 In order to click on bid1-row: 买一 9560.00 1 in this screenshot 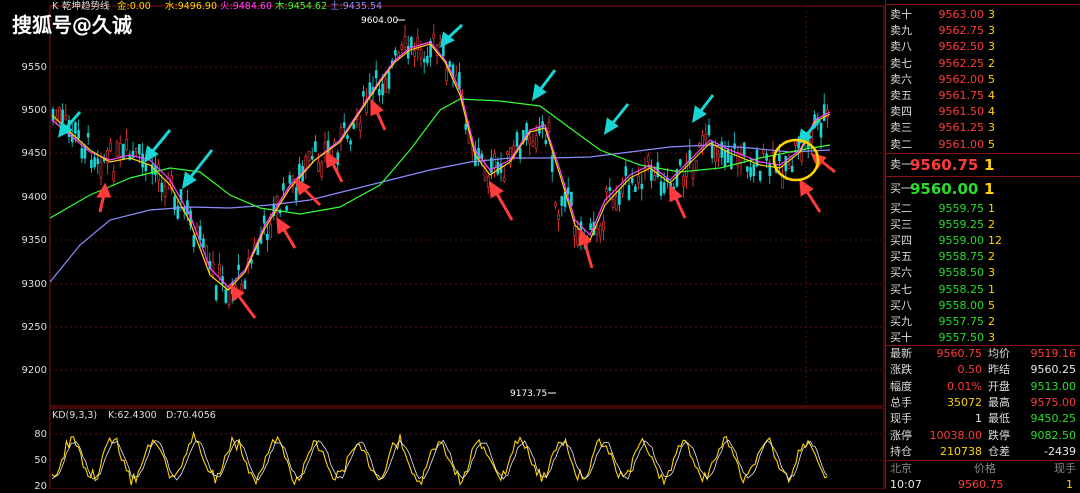, I will do `click(983, 189)`.